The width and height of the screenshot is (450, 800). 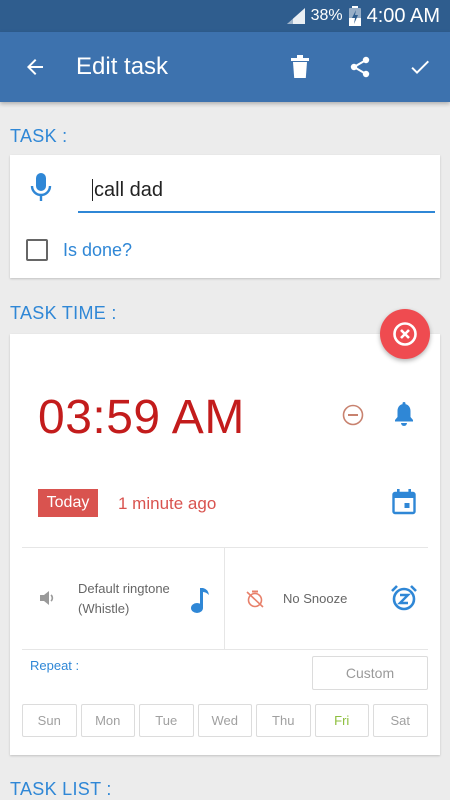 I want to click on voice-input-button, so click(x=41, y=190).